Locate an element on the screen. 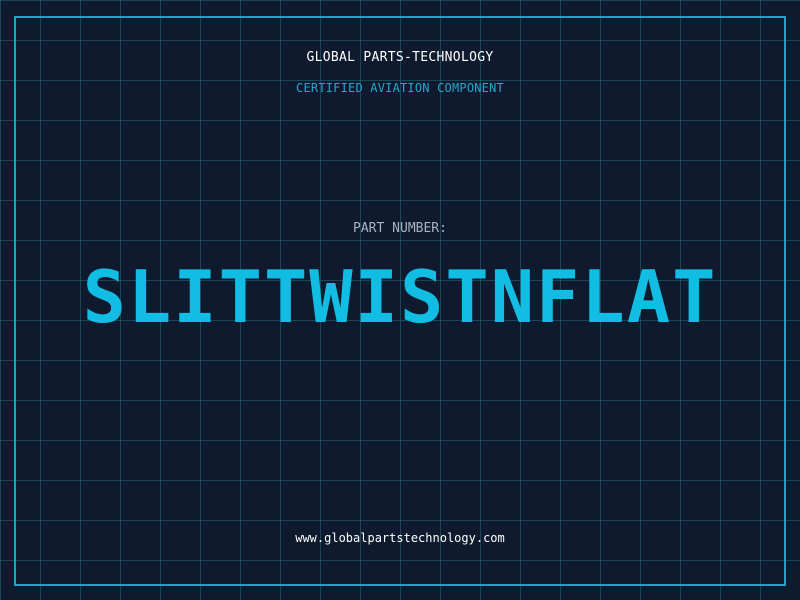 The width and height of the screenshot is (800, 600). website-url: www.globalpartstechnology.com is located at coordinates (400, 538).